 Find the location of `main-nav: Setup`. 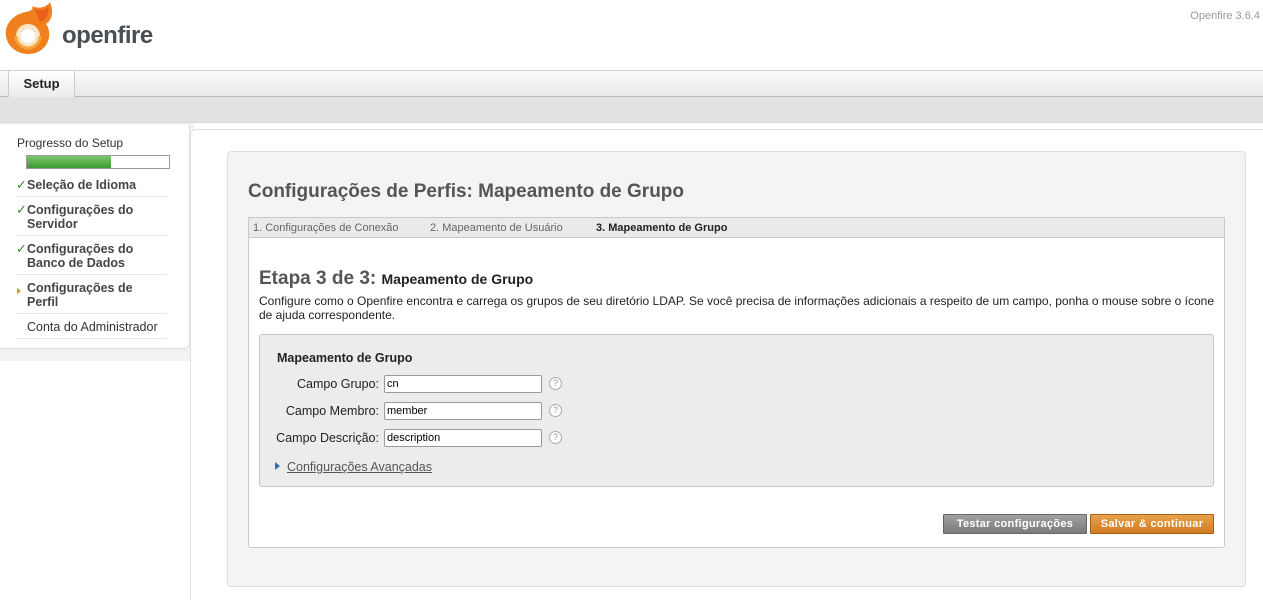

main-nav: Setup is located at coordinates (631, 83).